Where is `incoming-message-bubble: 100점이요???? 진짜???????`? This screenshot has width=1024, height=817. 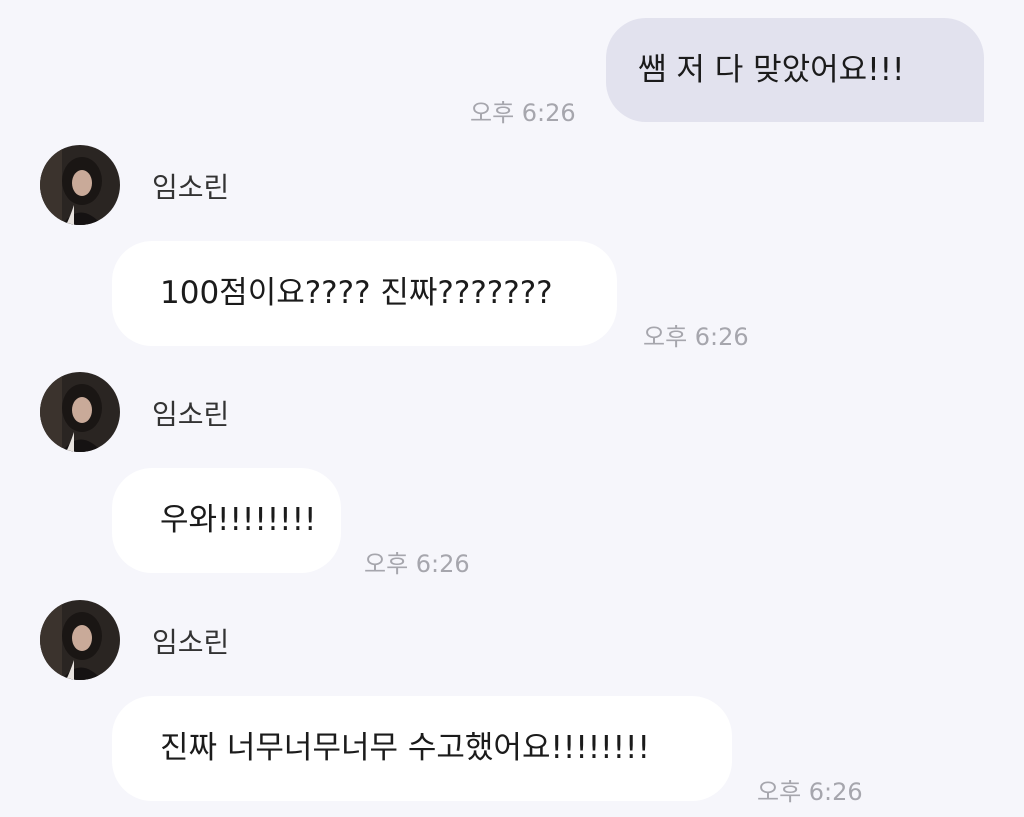 incoming-message-bubble: 100점이요???? 진짜??????? is located at coordinates (364, 293).